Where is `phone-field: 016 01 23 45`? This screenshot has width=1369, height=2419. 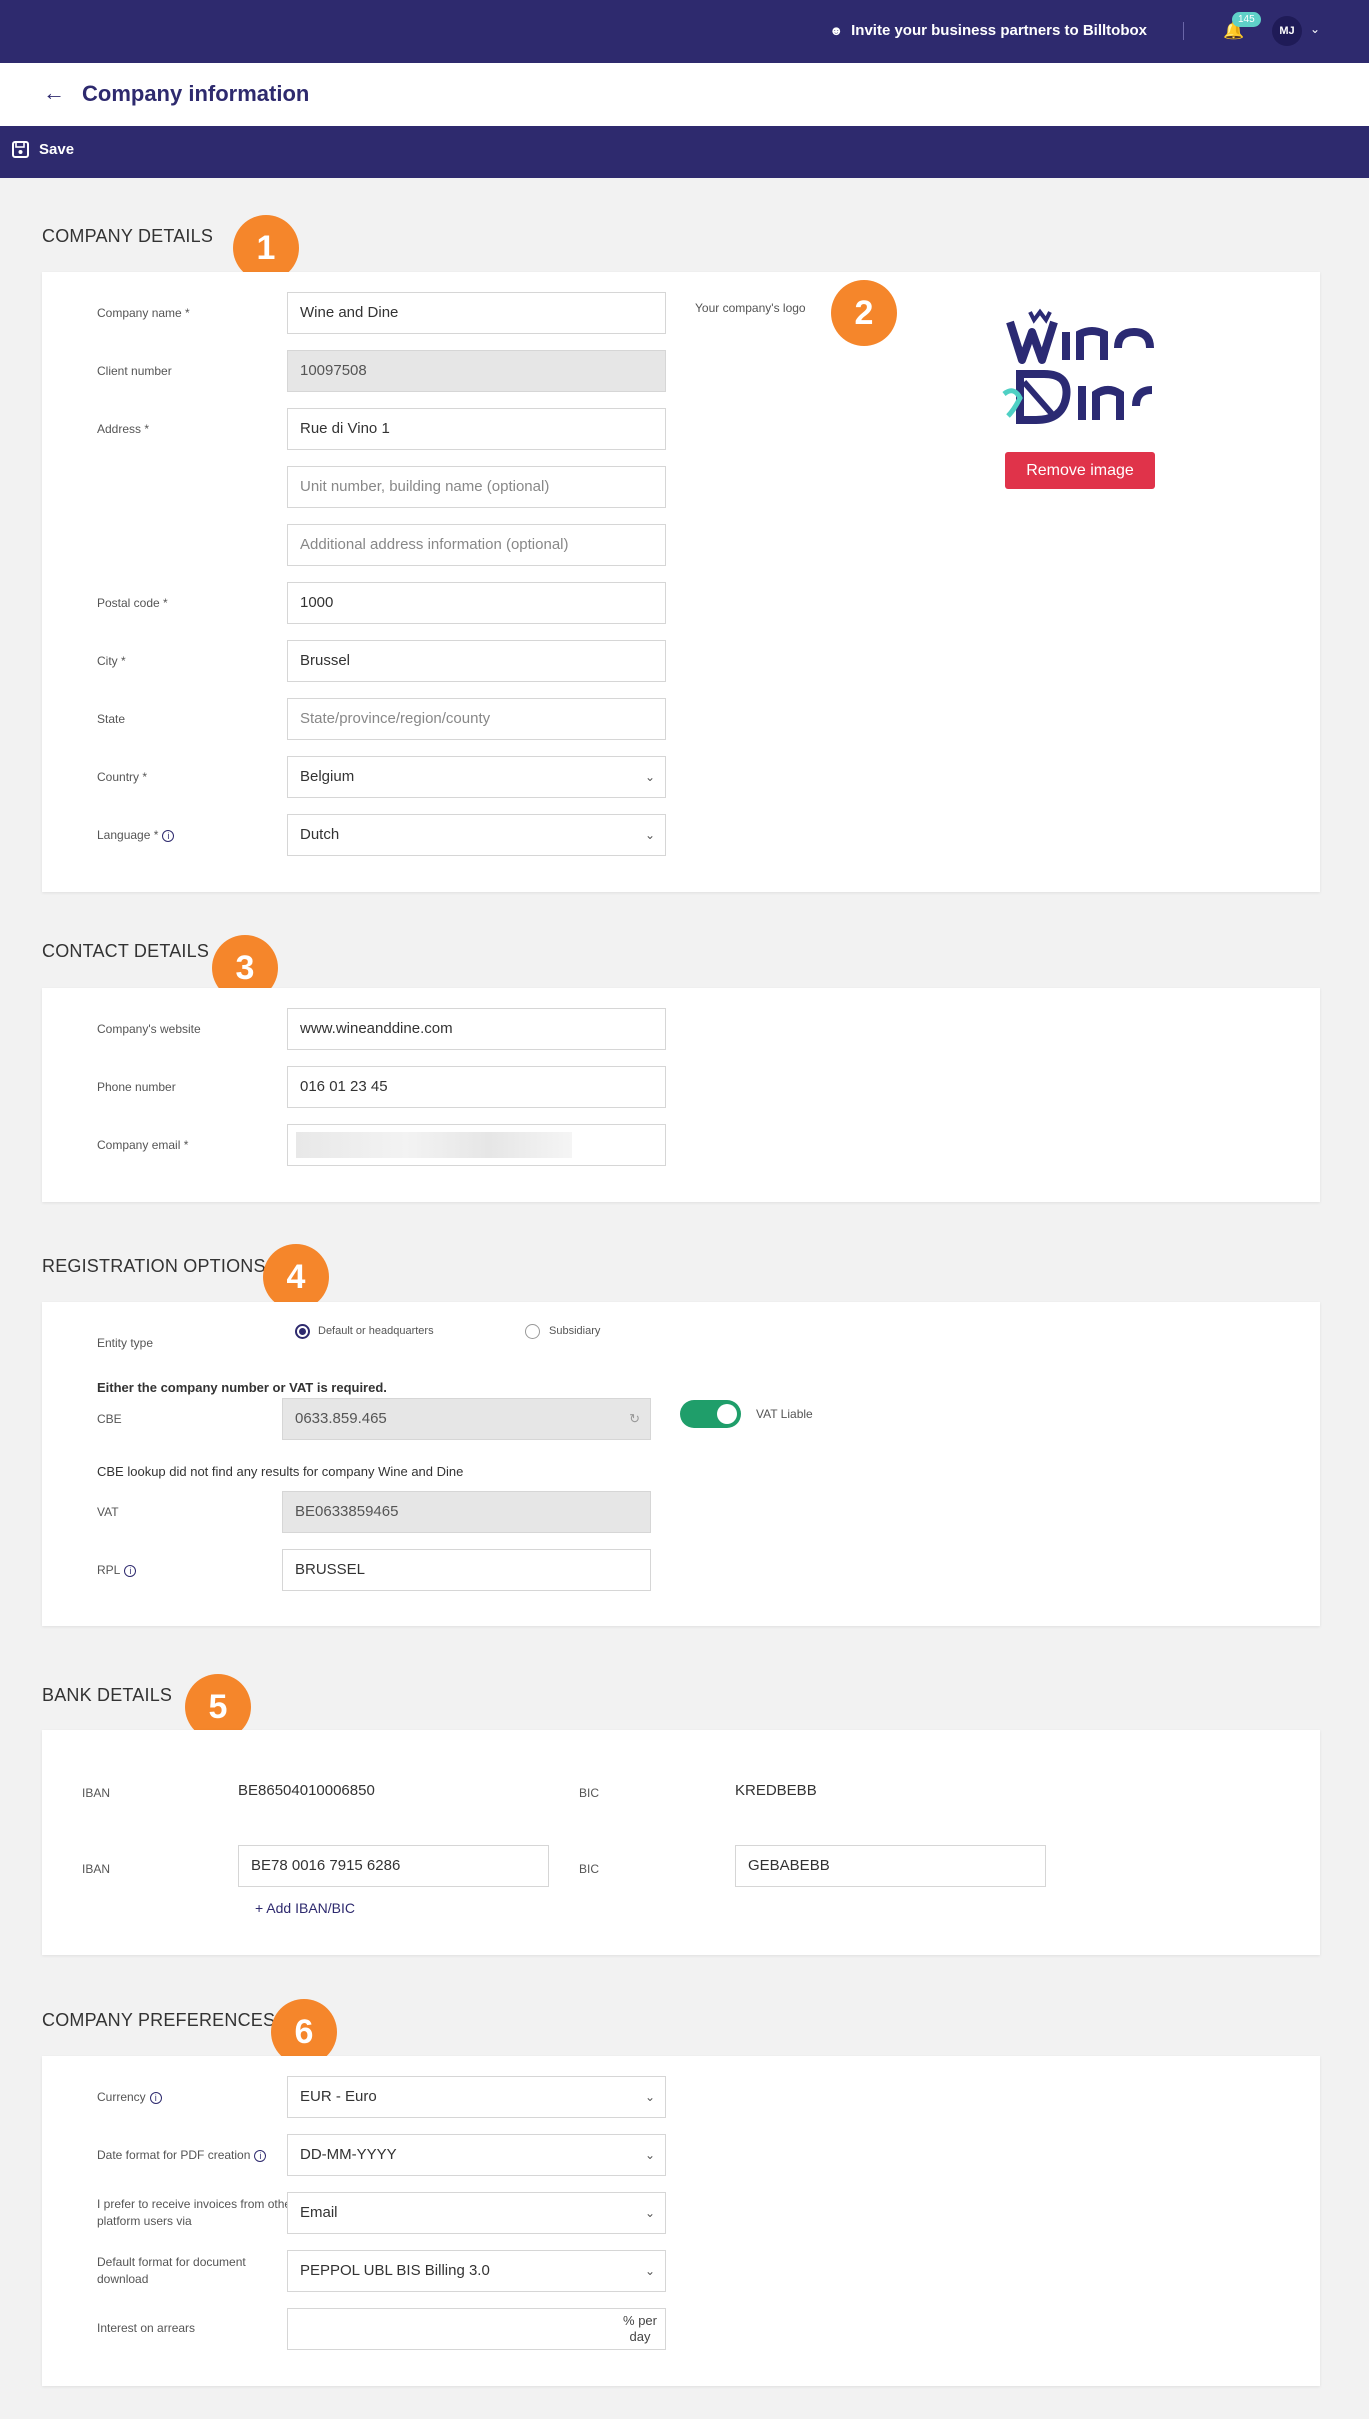
phone-field: 016 01 23 45 is located at coordinates (476, 1087).